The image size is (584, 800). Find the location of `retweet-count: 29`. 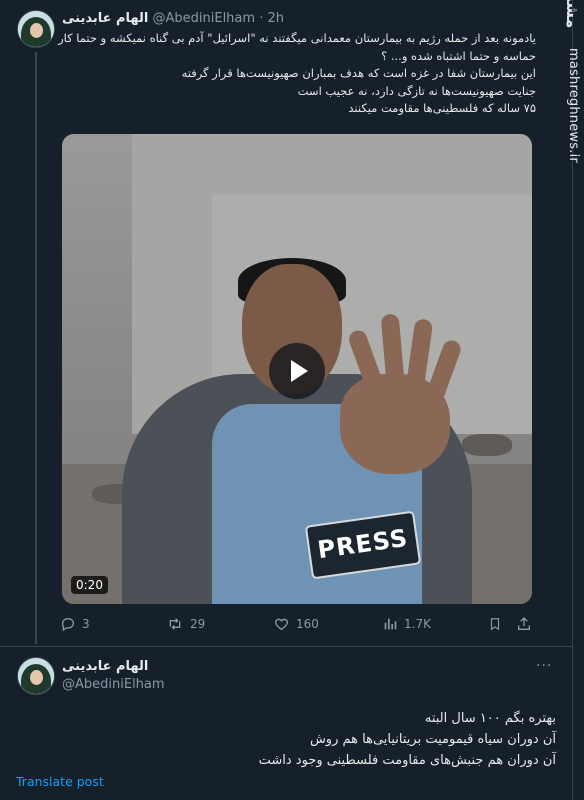

retweet-count: 29 is located at coordinates (198, 624).